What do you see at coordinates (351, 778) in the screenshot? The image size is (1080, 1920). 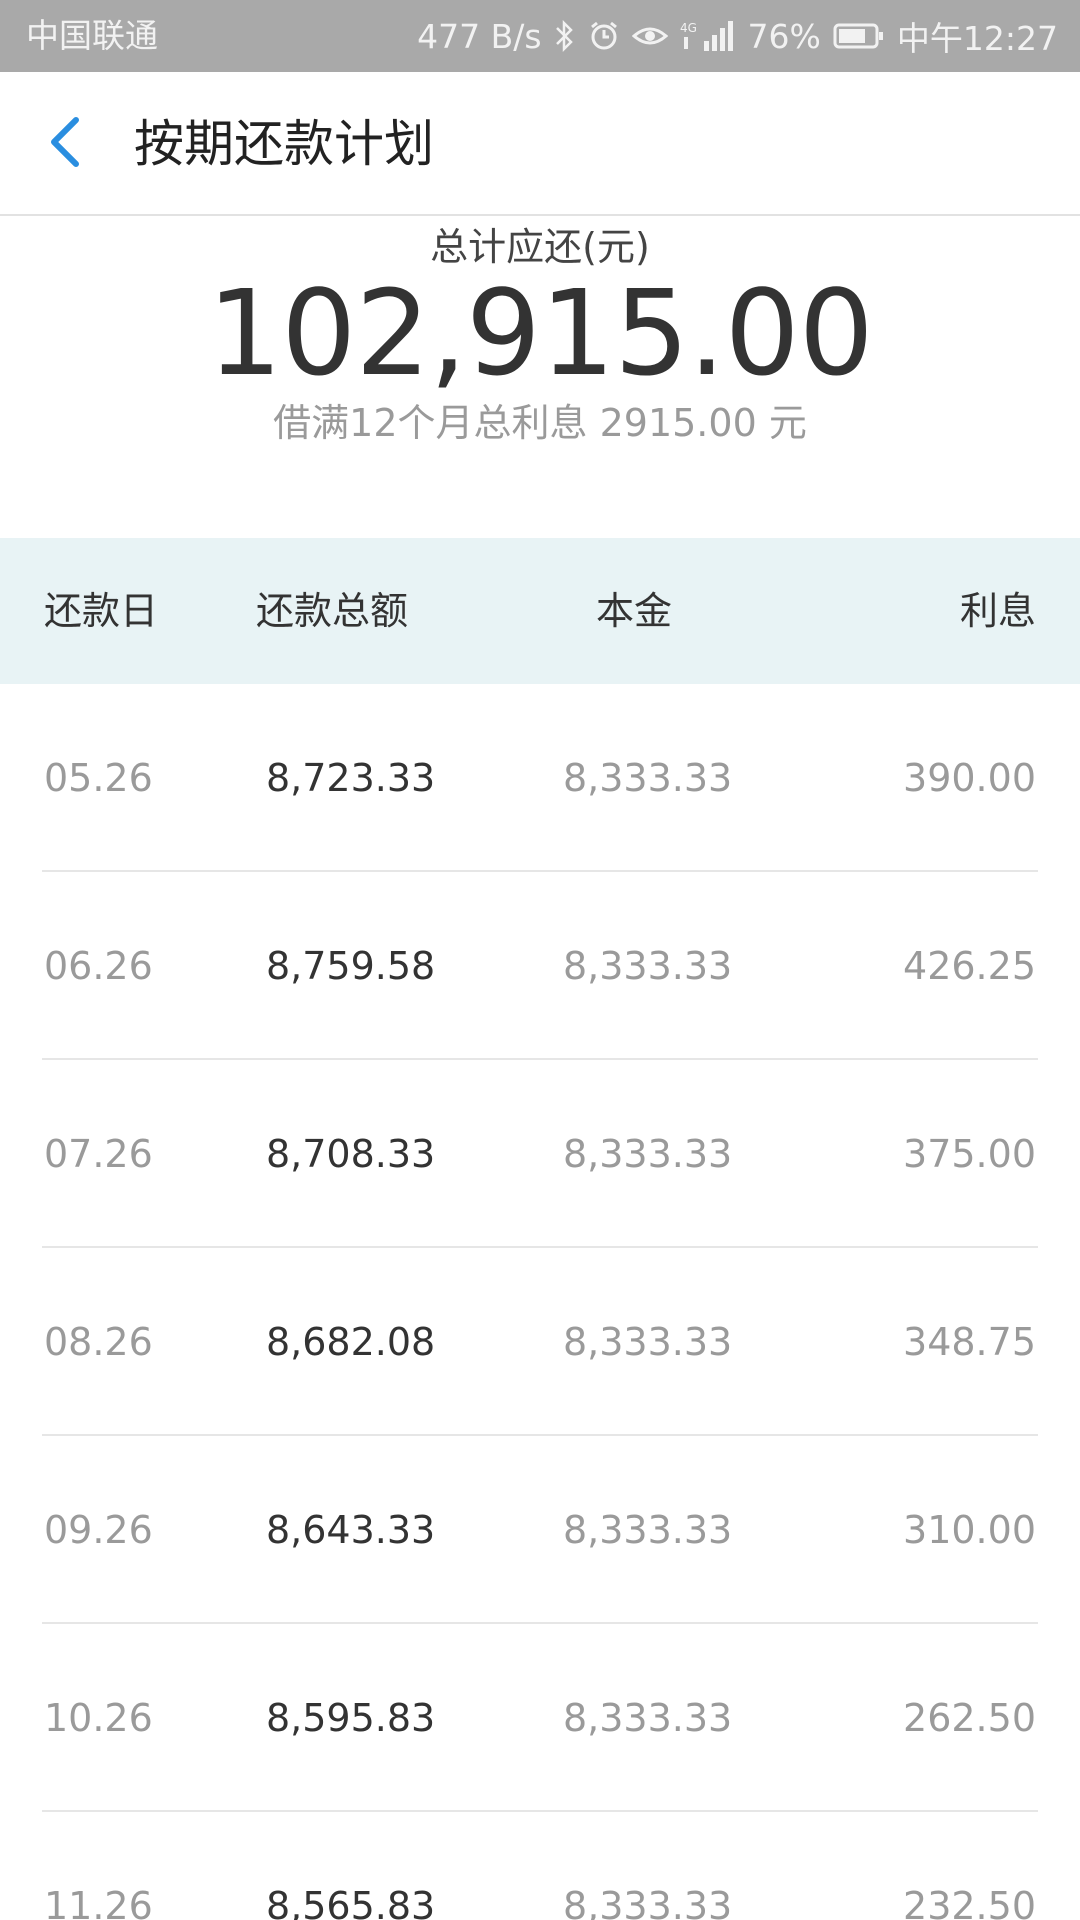 I see `row-total: 8,723.33` at bounding box center [351, 778].